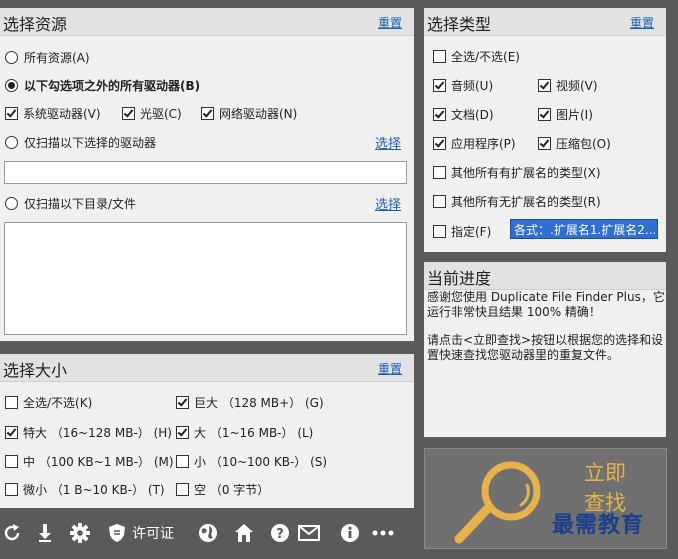 This screenshot has height=559, width=678. I want to click on checkbox-size-large-box, so click(182, 432).